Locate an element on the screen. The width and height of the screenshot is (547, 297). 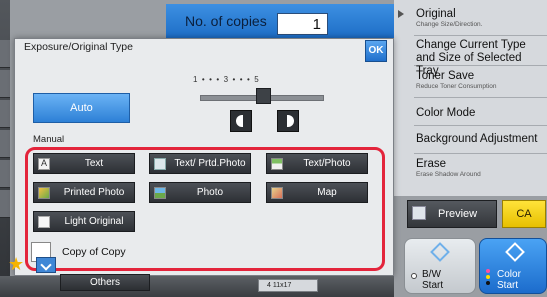
expand-arrow-icon is located at coordinates (401, 14).